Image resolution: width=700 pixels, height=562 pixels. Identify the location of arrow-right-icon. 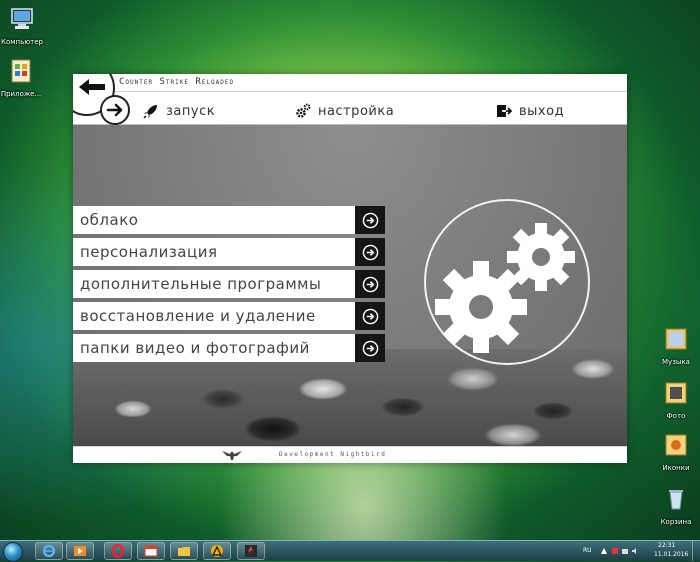
(114, 110).